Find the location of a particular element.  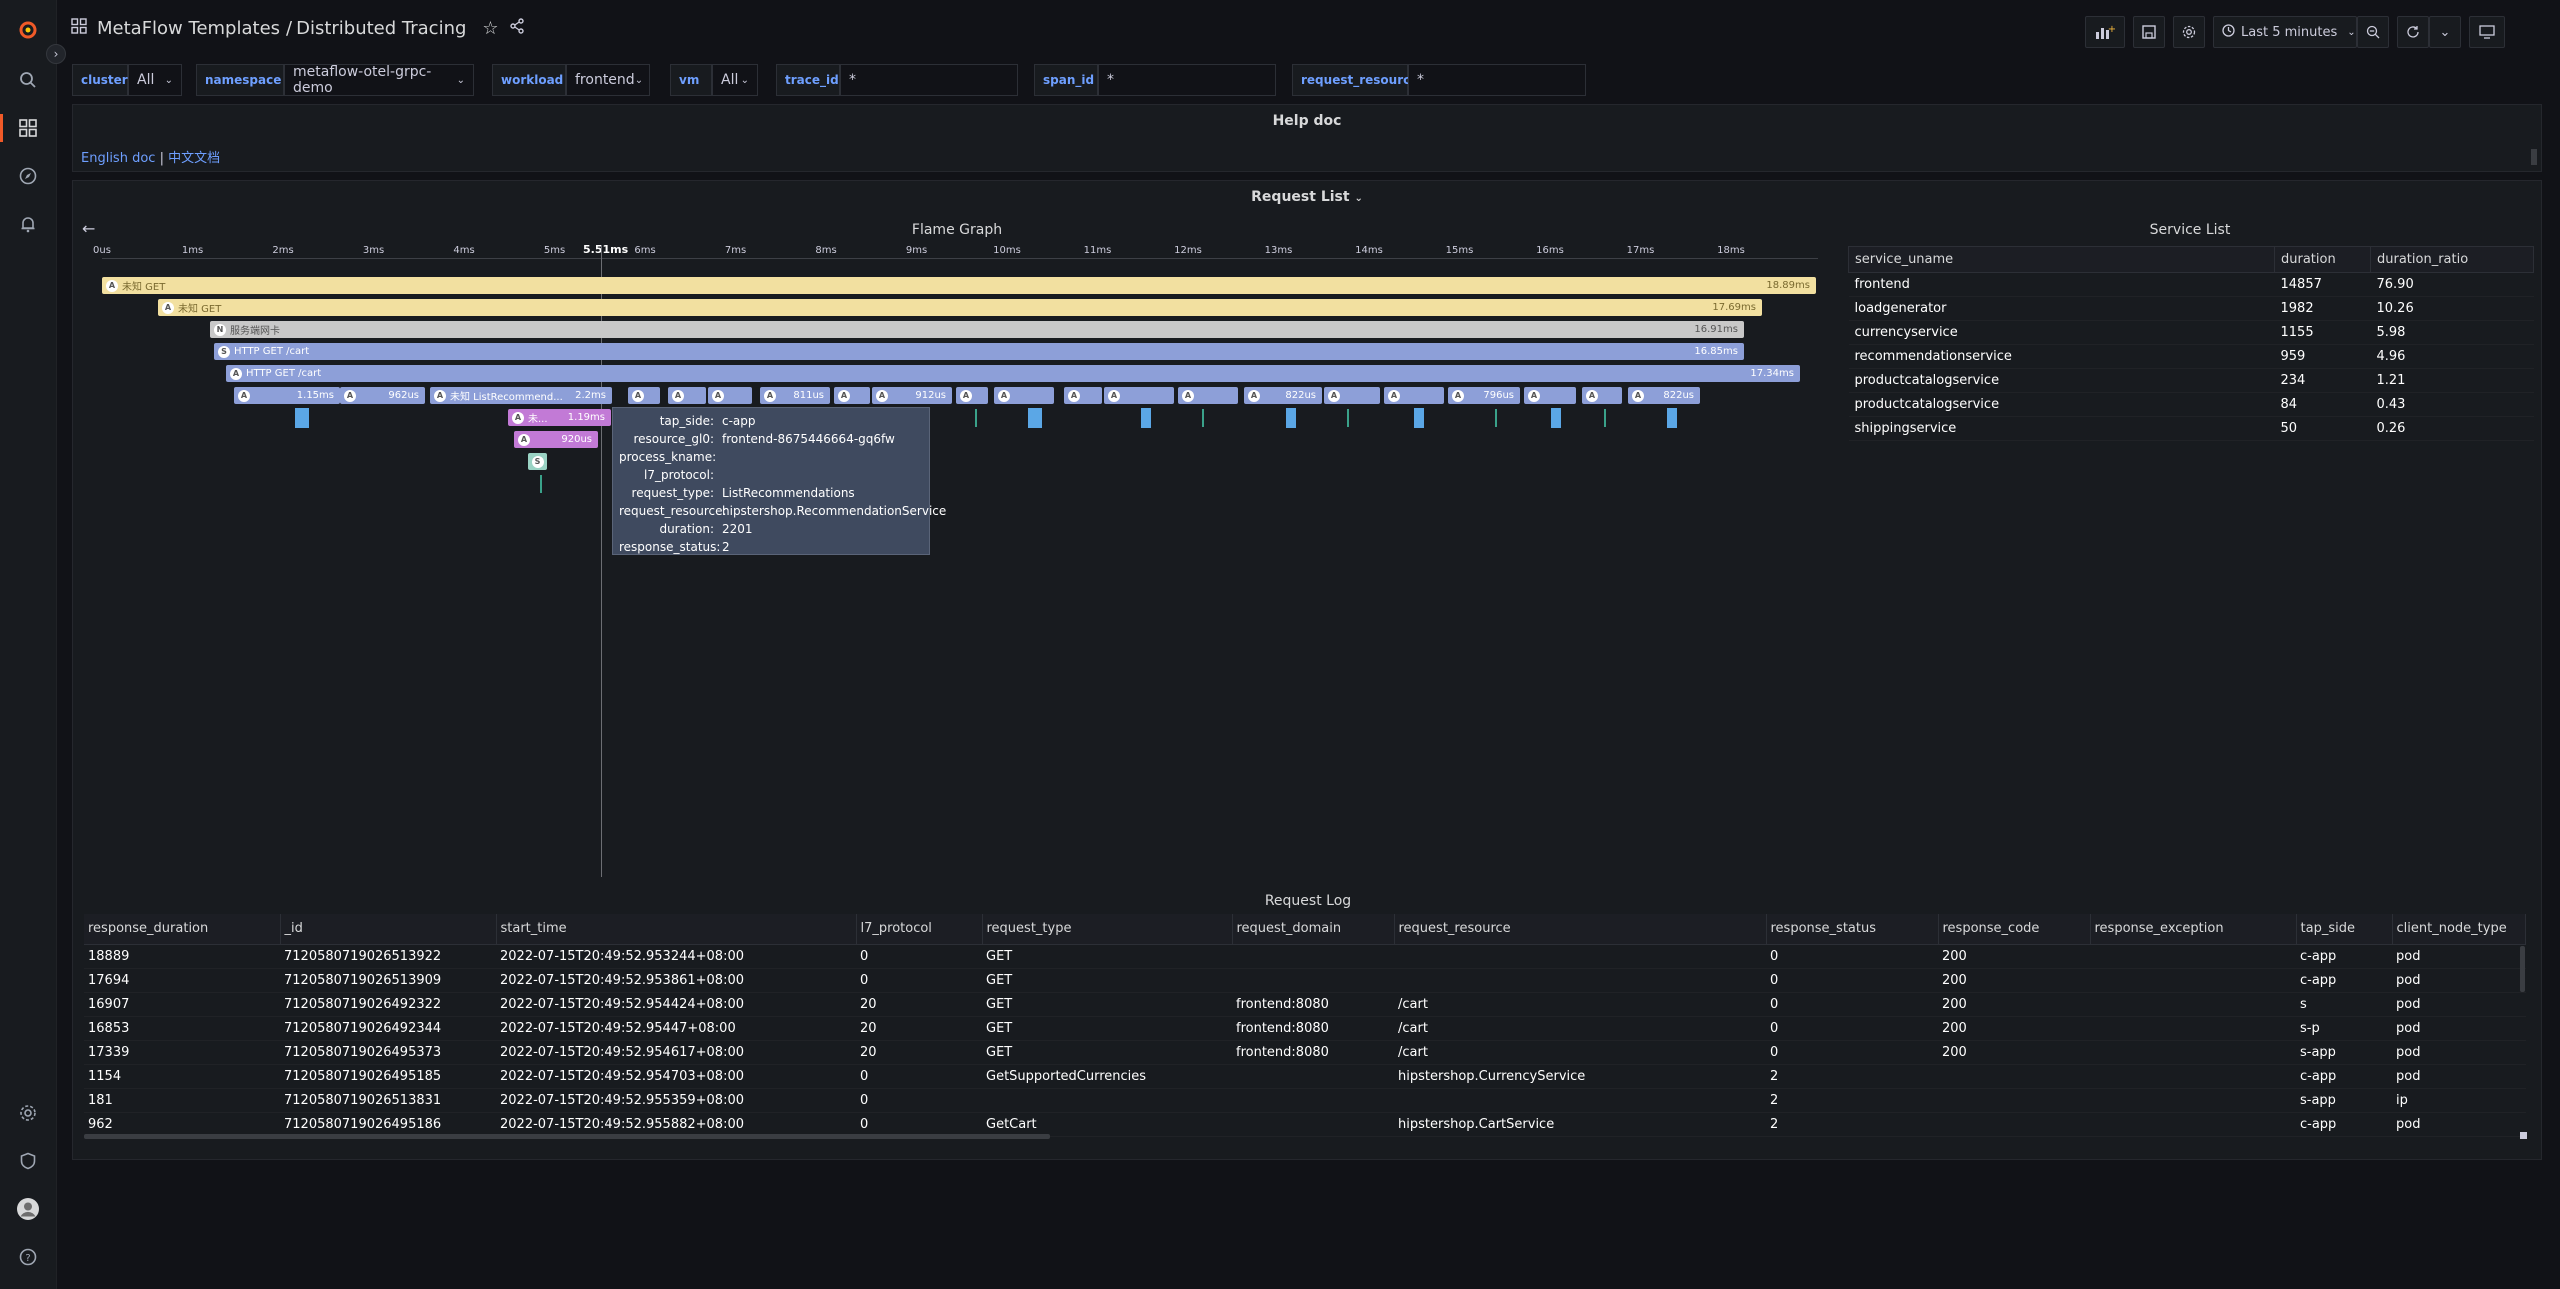

english-doc-link: English doc is located at coordinates (118, 158).